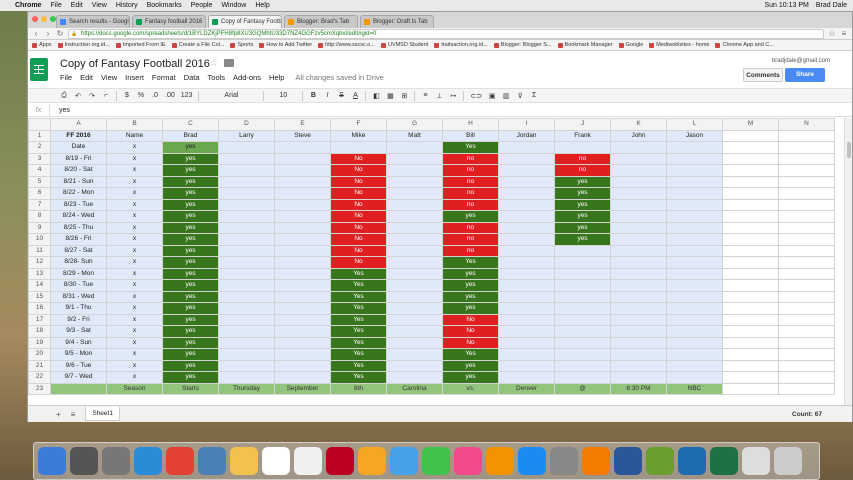  Describe the element at coordinates (276, 461) in the screenshot. I see `calendar-icon` at that location.